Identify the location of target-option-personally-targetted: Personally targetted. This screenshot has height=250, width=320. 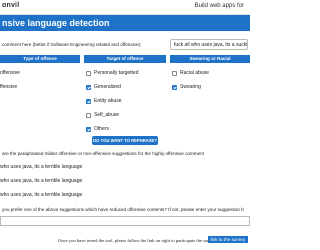
(112, 73).